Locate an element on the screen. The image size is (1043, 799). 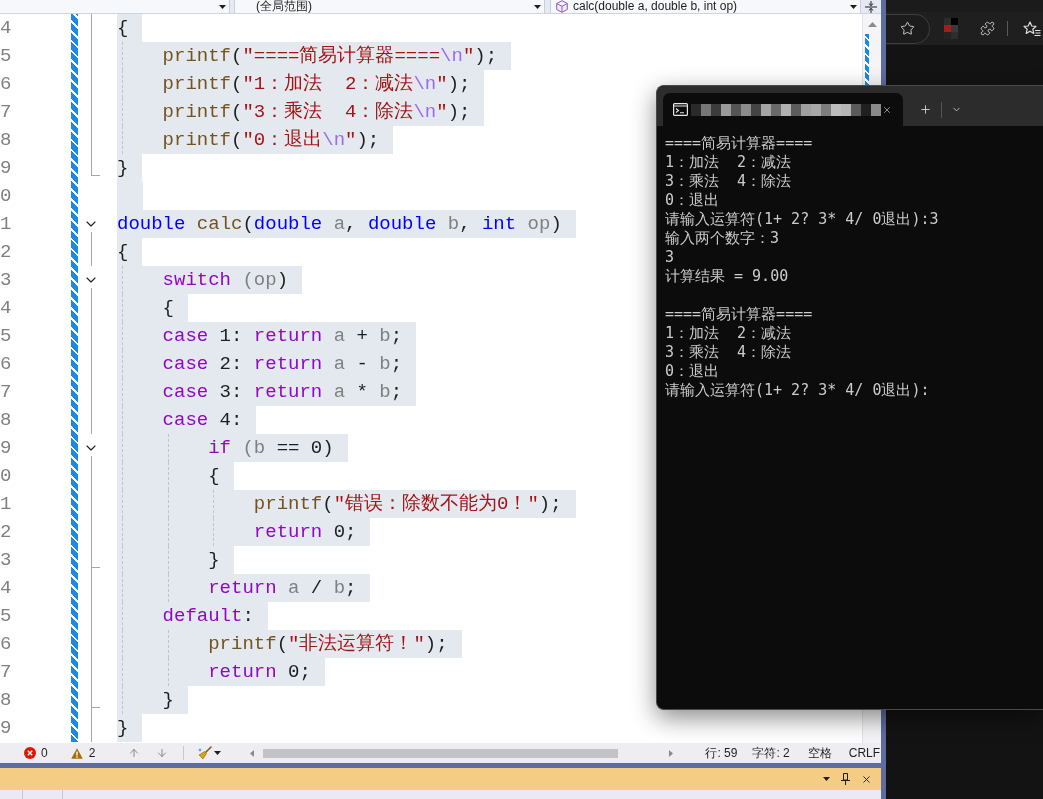
terminal-line: 请输入运算符(1+ 2? 3* 4/ 0退出): is located at coordinates (797, 390).